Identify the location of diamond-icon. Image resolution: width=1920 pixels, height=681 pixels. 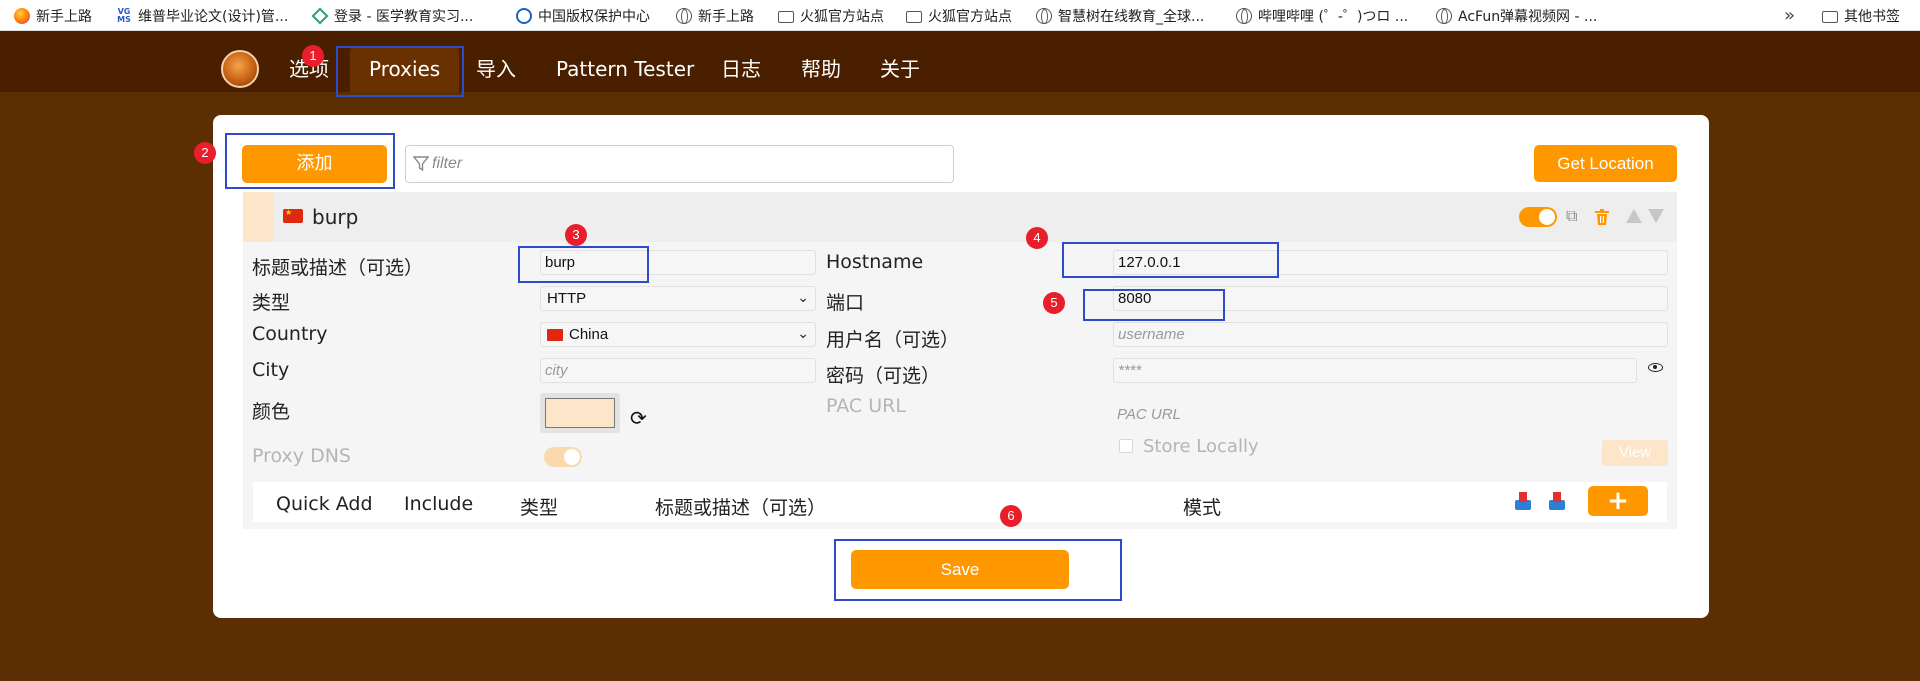
(320, 15).